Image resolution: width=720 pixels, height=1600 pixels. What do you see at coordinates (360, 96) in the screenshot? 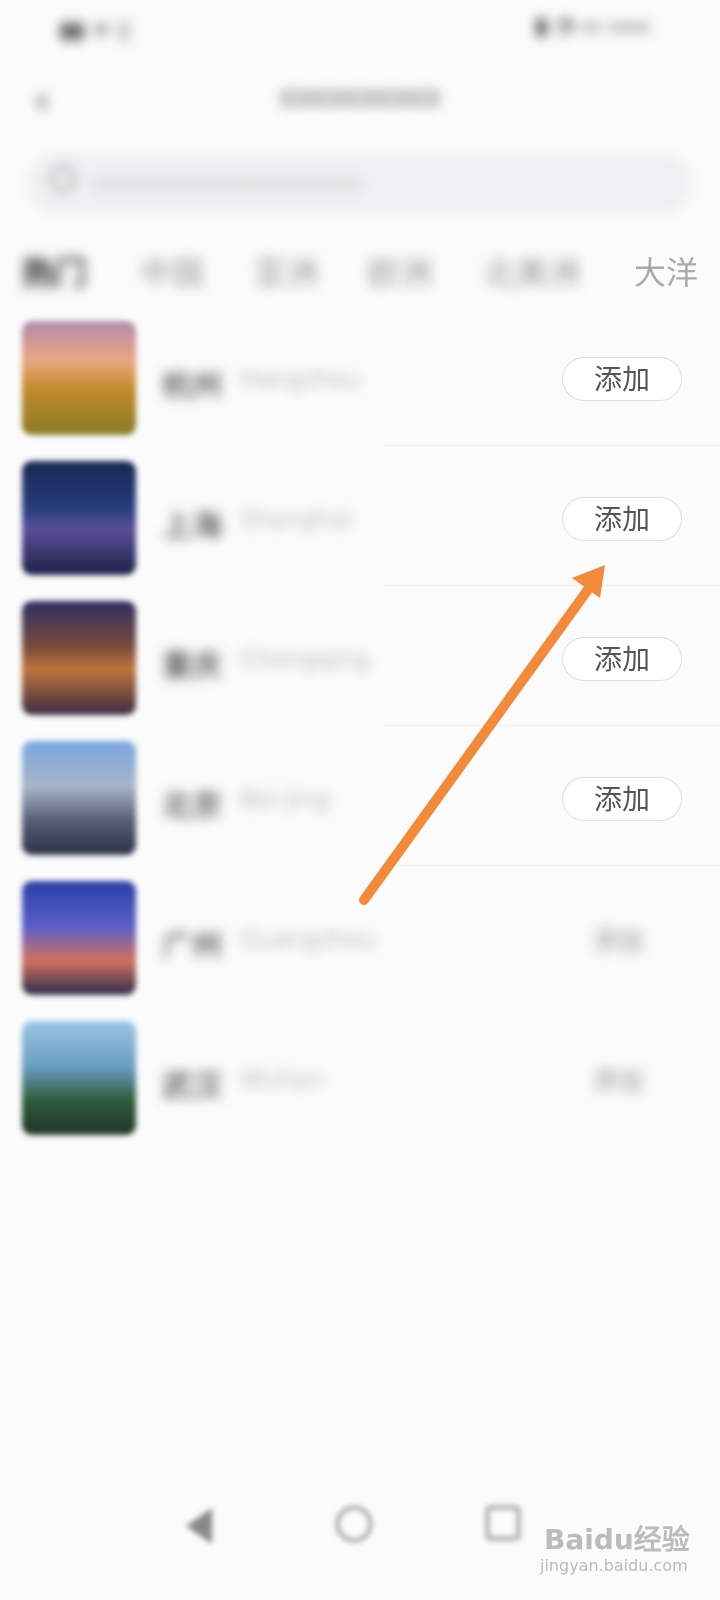
I see `page-title: ▭▭▭▭▭` at bounding box center [360, 96].